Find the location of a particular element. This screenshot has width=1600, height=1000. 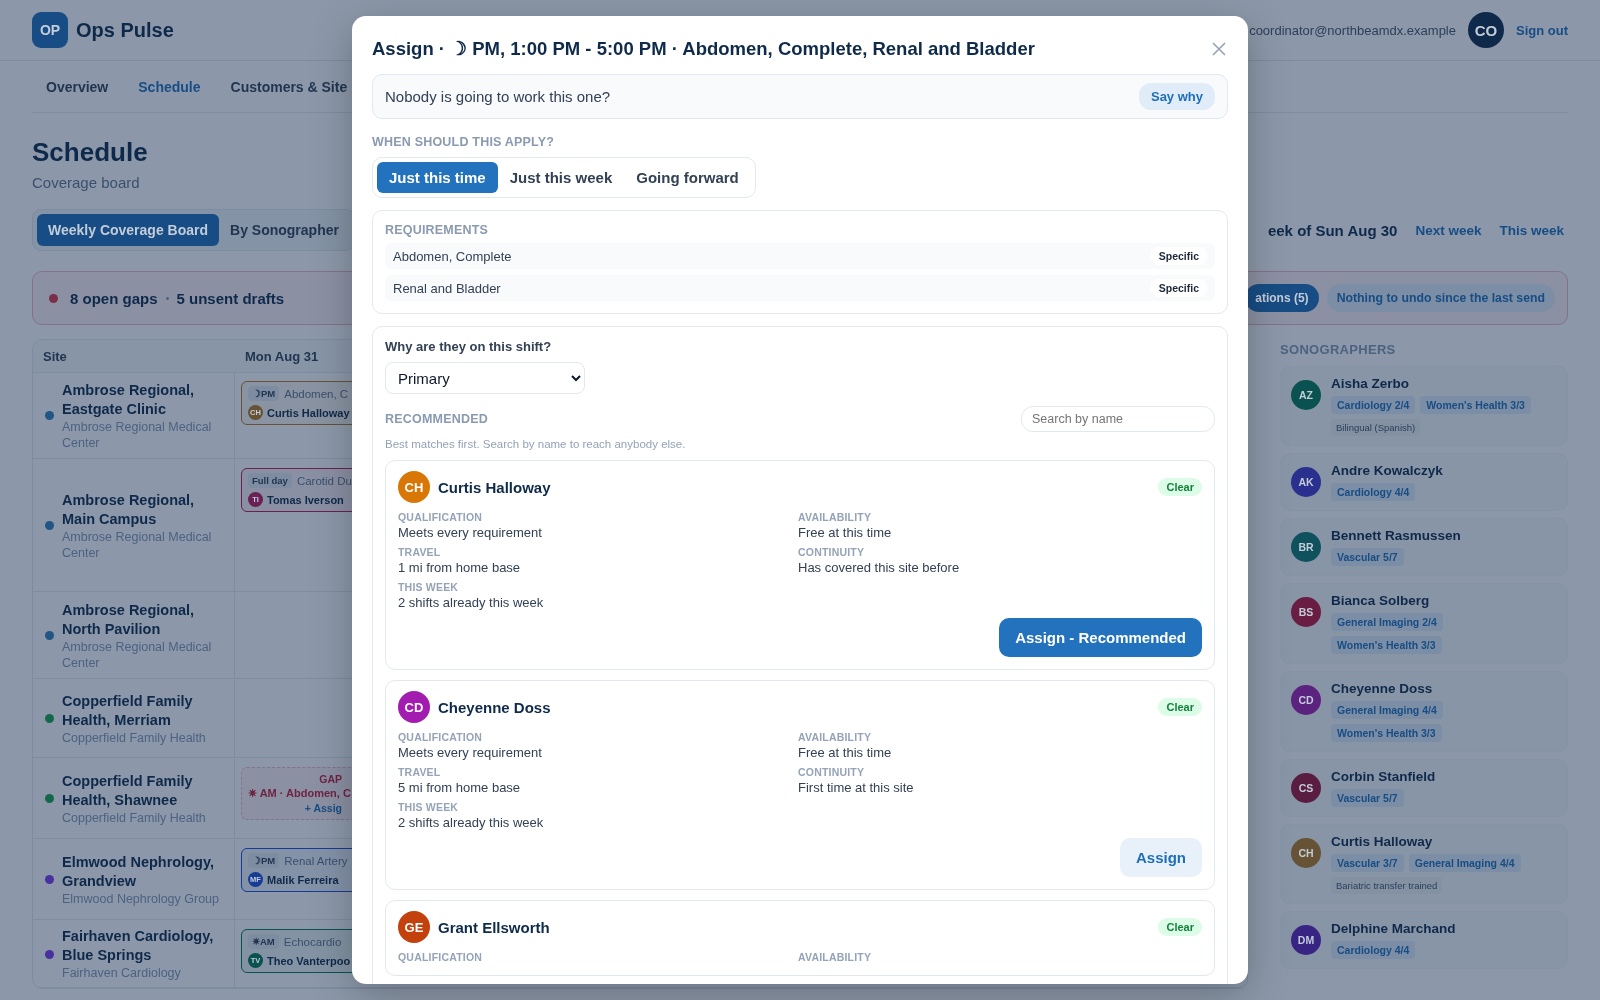

gap-detail: ✷ AM · Abdomen, C is located at coordinates (299, 793).